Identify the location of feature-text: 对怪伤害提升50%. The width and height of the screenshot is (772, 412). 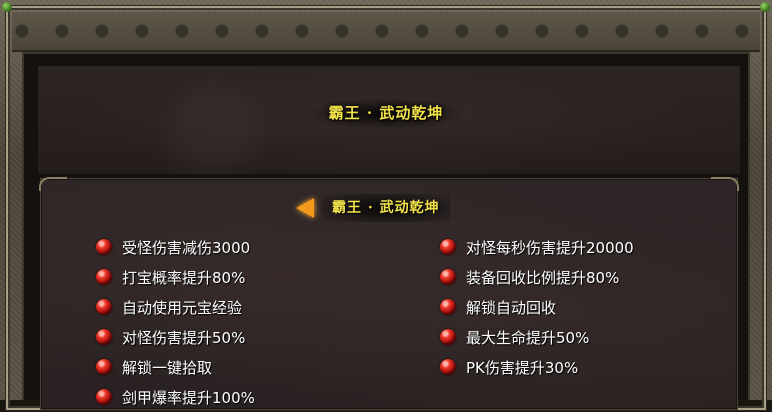
(184, 337).